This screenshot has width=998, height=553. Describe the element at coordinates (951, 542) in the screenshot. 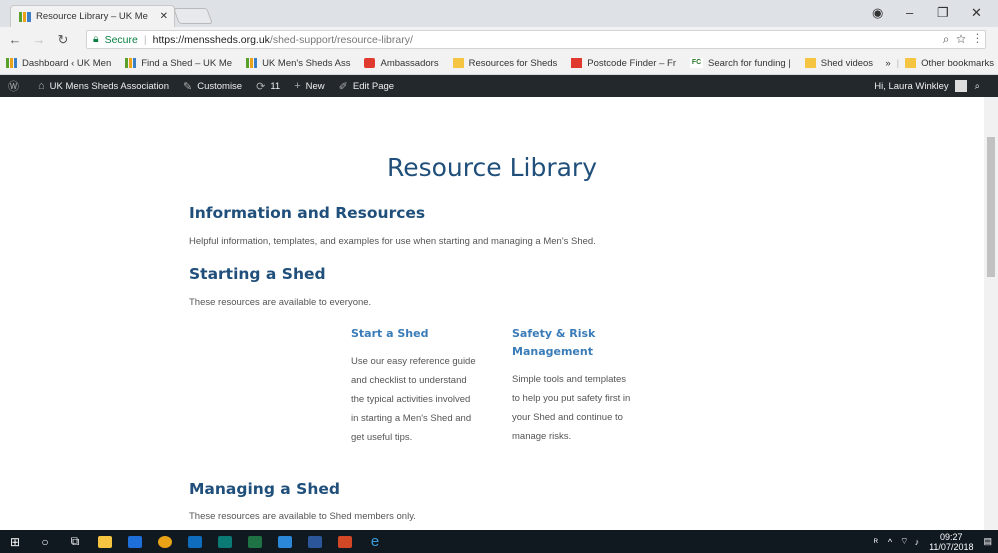

I see `taskbar-clock: 09:27 11/07/2018` at that location.